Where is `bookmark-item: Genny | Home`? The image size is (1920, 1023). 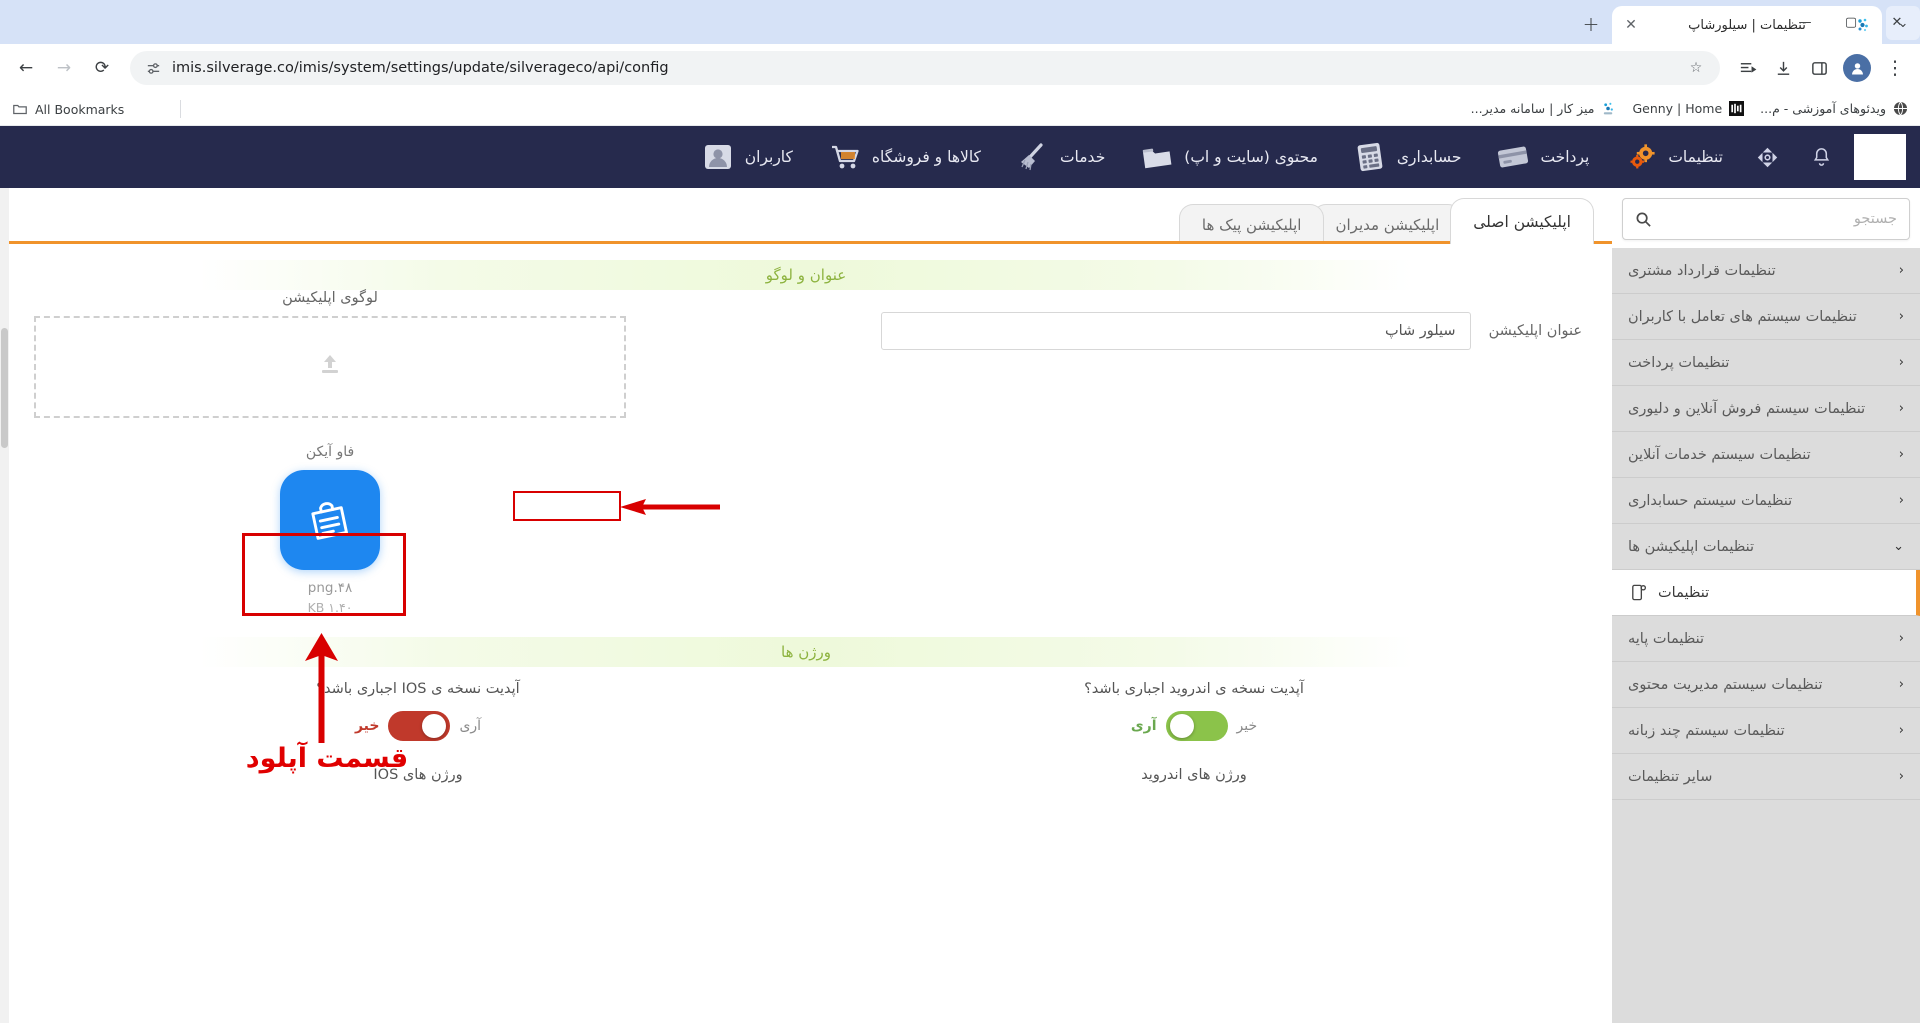
bookmark-item: Genny | Home is located at coordinates (1688, 109).